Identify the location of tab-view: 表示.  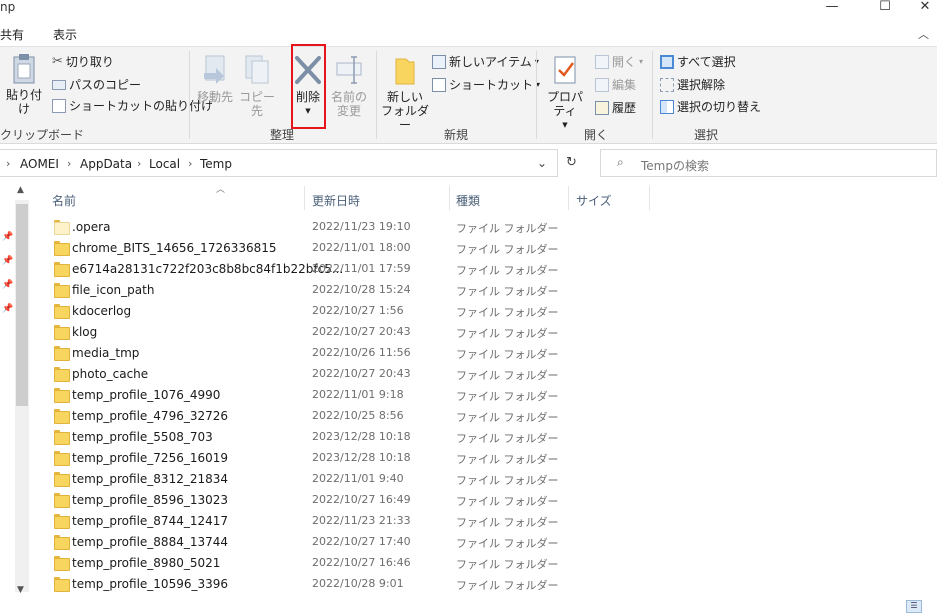
(65, 34).